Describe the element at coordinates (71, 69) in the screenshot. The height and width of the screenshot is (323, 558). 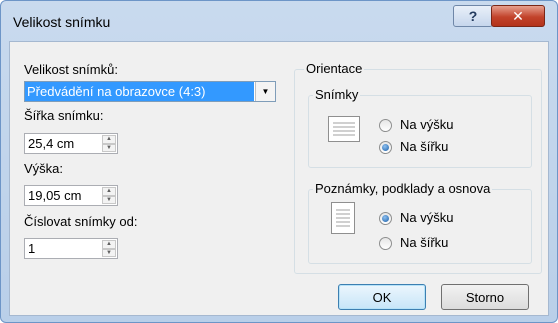
I see `slide-size-label: Velikost snímků:` at that location.